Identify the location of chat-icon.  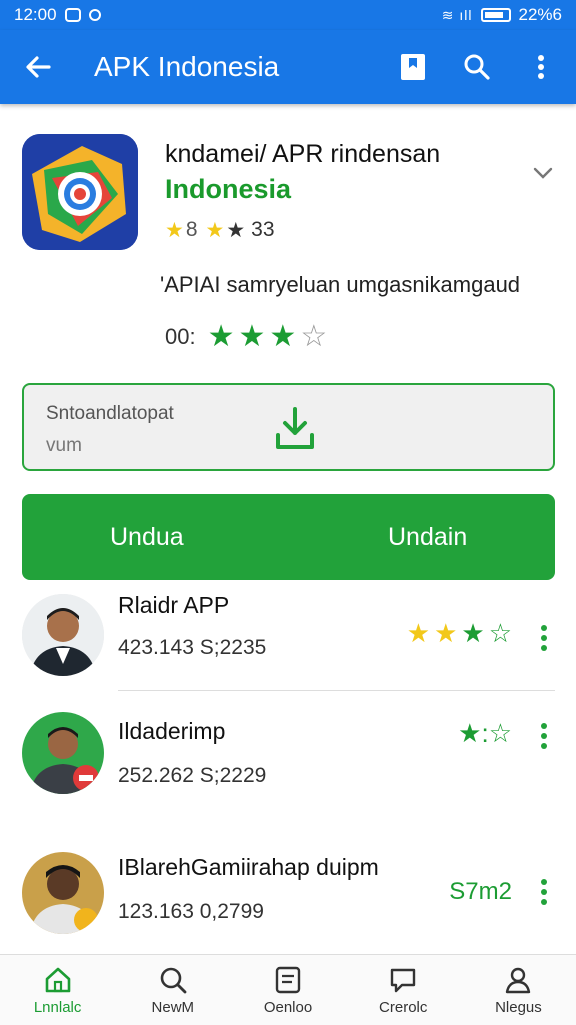
(403, 980).